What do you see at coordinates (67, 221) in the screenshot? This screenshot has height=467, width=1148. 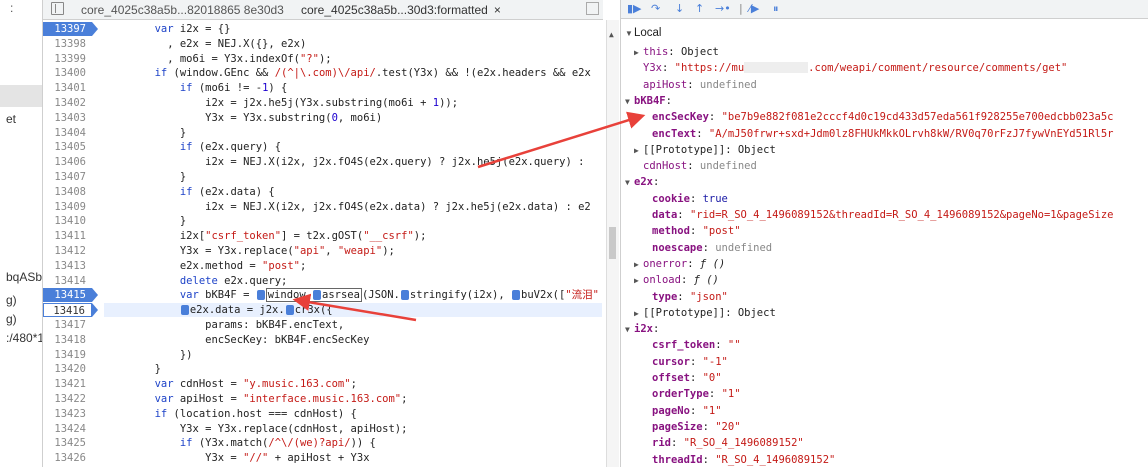 I see `line-number: 13410` at bounding box center [67, 221].